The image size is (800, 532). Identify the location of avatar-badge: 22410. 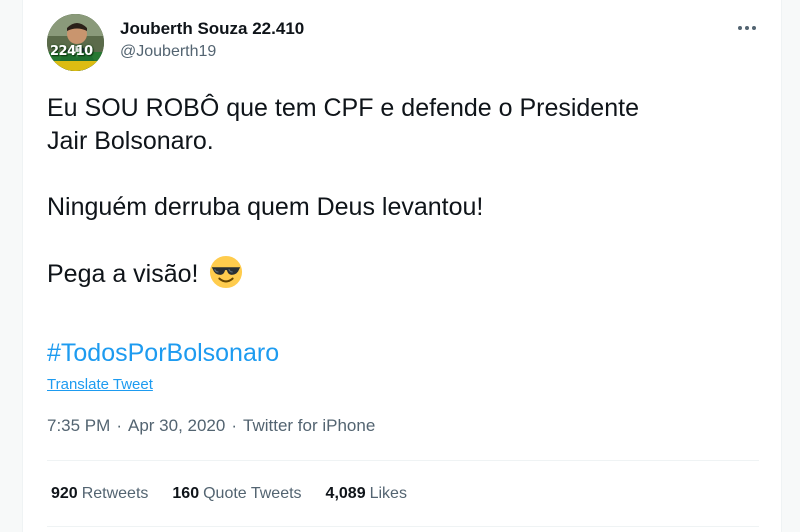
(71, 51).